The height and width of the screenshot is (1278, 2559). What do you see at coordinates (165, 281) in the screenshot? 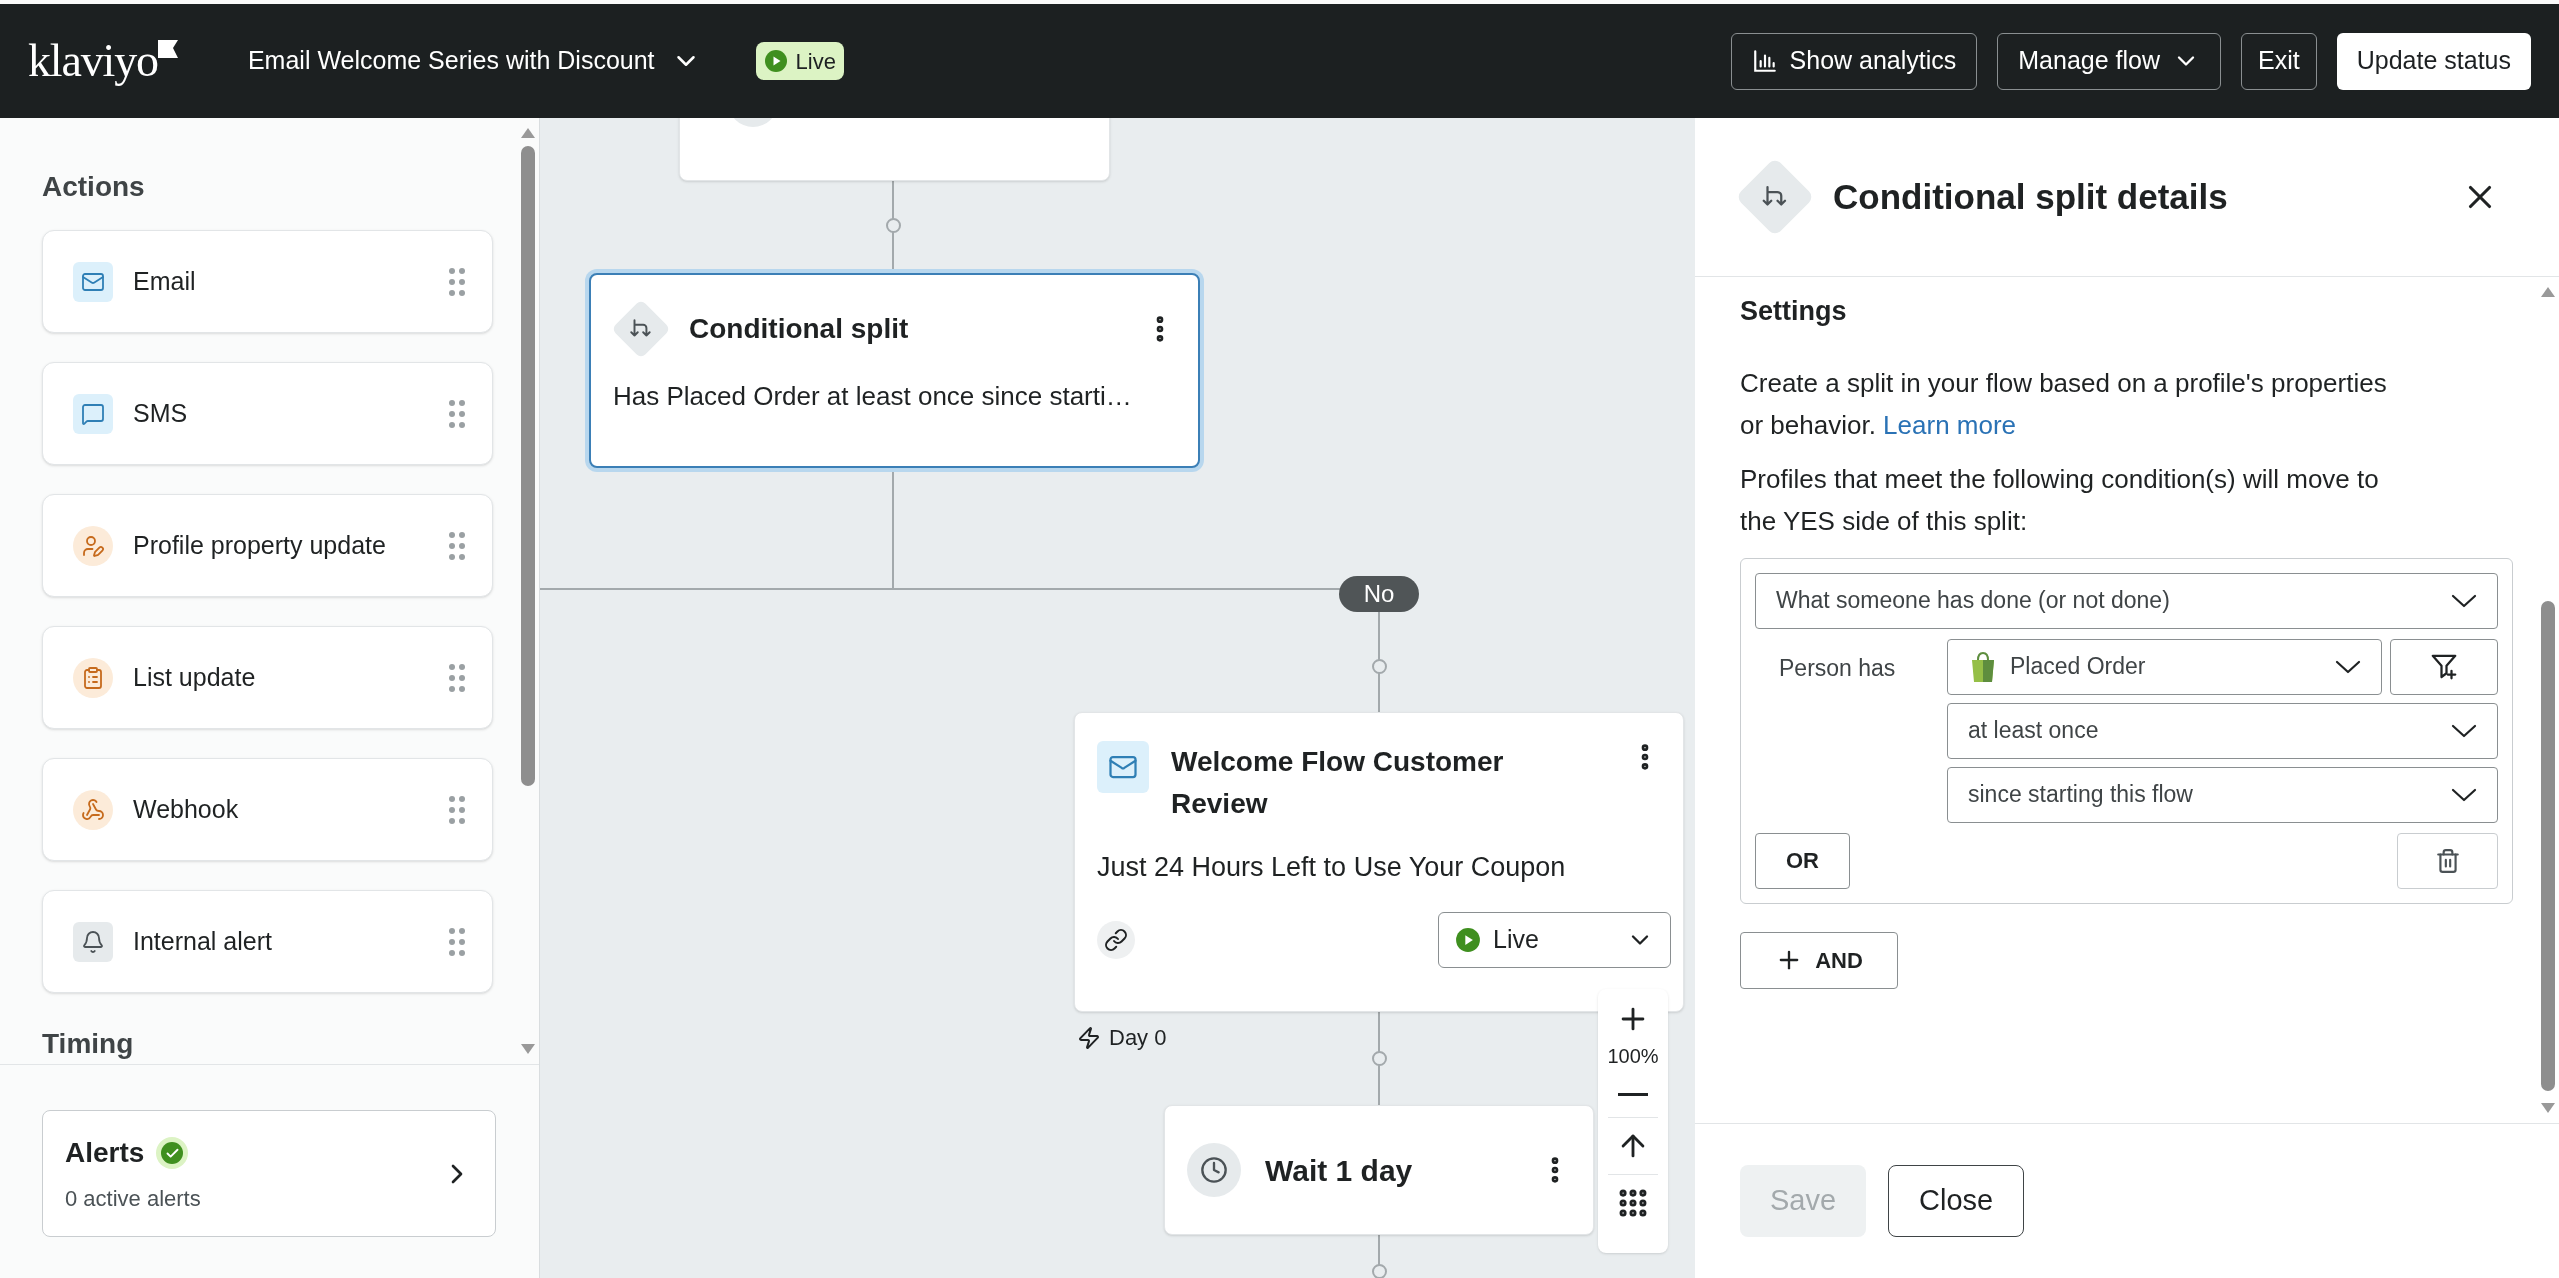
I see `action-label: Email` at bounding box center [165, 281].